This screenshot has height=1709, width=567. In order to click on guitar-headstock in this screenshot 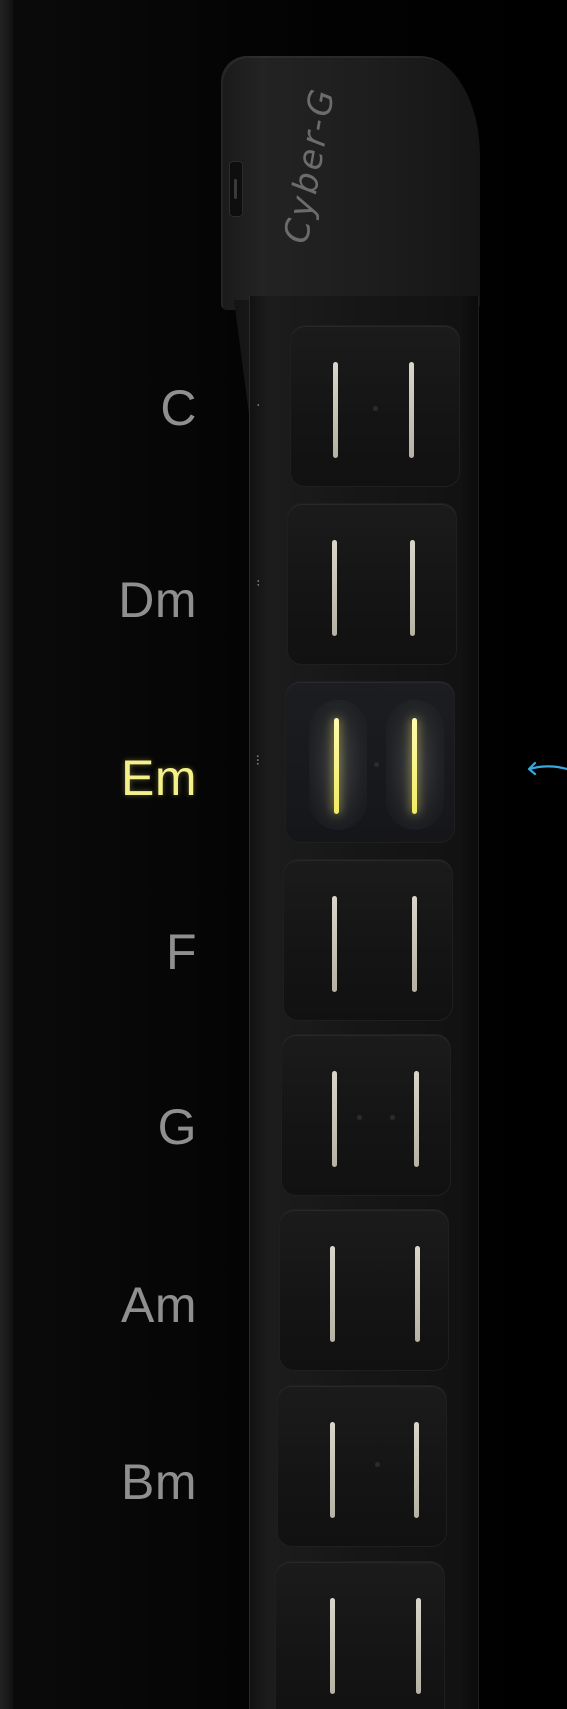, I will do `click(350, 183)`.